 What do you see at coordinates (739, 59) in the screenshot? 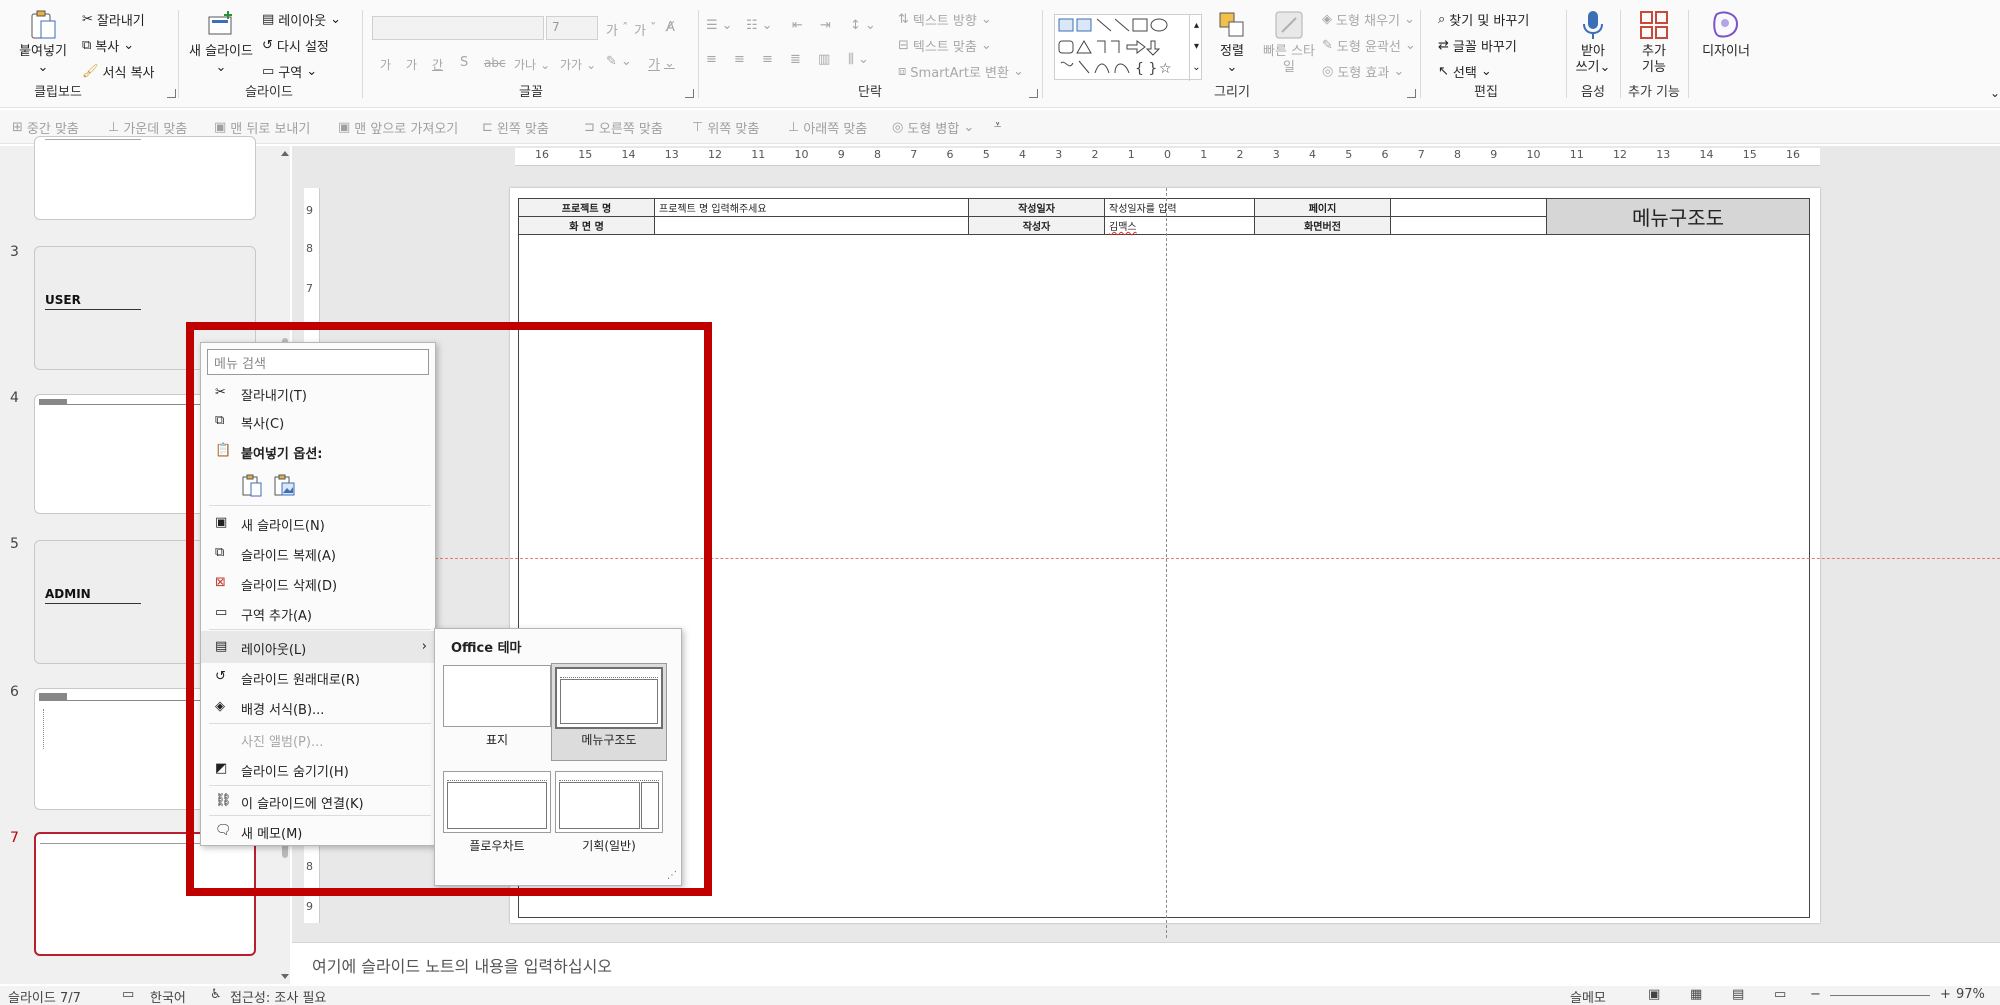
I see `align-center-button: ≡` at bounding box center [739, 59].